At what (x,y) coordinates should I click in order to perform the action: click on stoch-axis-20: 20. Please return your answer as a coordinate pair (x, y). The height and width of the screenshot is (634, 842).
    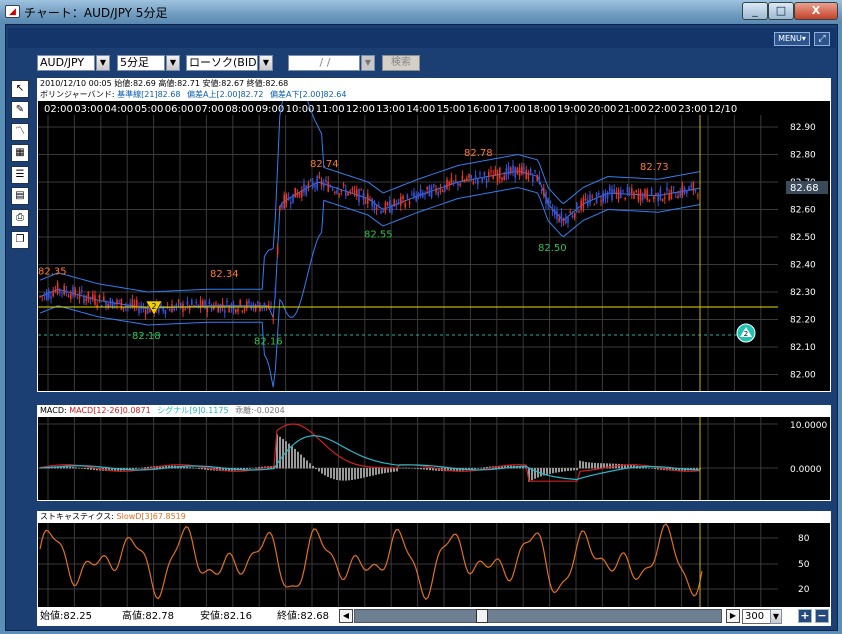
    Looking at the image, I should click on (804, 590).